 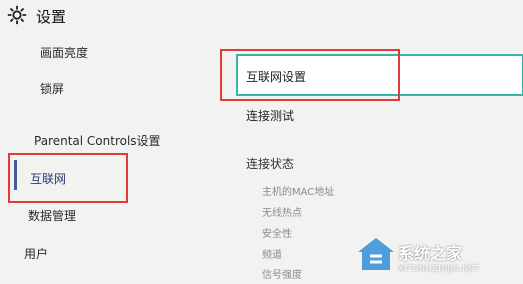 I want to click on watermark-logo-icon, so click(x=376, y=254).